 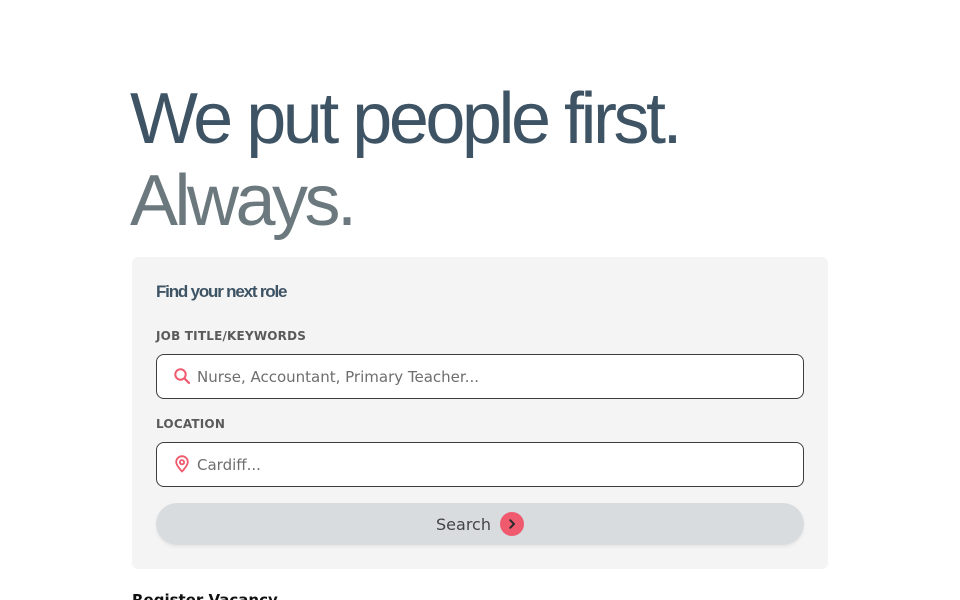 I want to click on job-title-field, so click(x=480, y=376).